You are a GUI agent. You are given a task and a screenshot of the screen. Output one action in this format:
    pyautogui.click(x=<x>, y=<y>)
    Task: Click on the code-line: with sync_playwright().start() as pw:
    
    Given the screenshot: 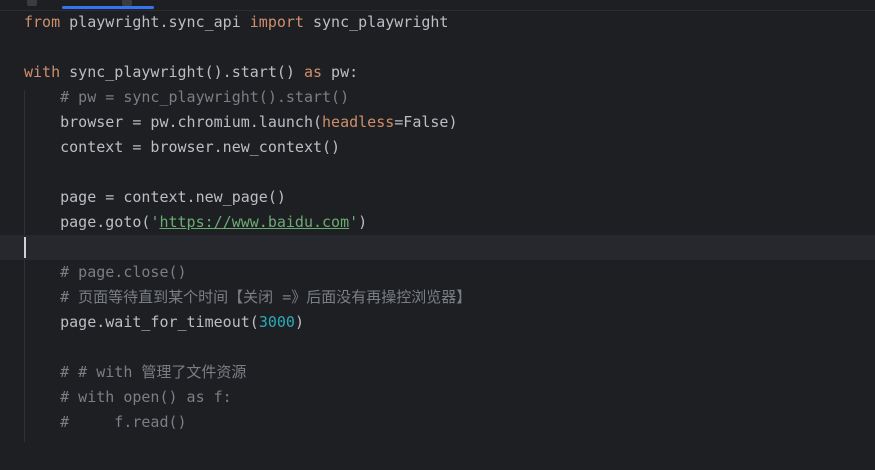 What is the action you would take?
    pyautogui.click(x=437, y=72)
    